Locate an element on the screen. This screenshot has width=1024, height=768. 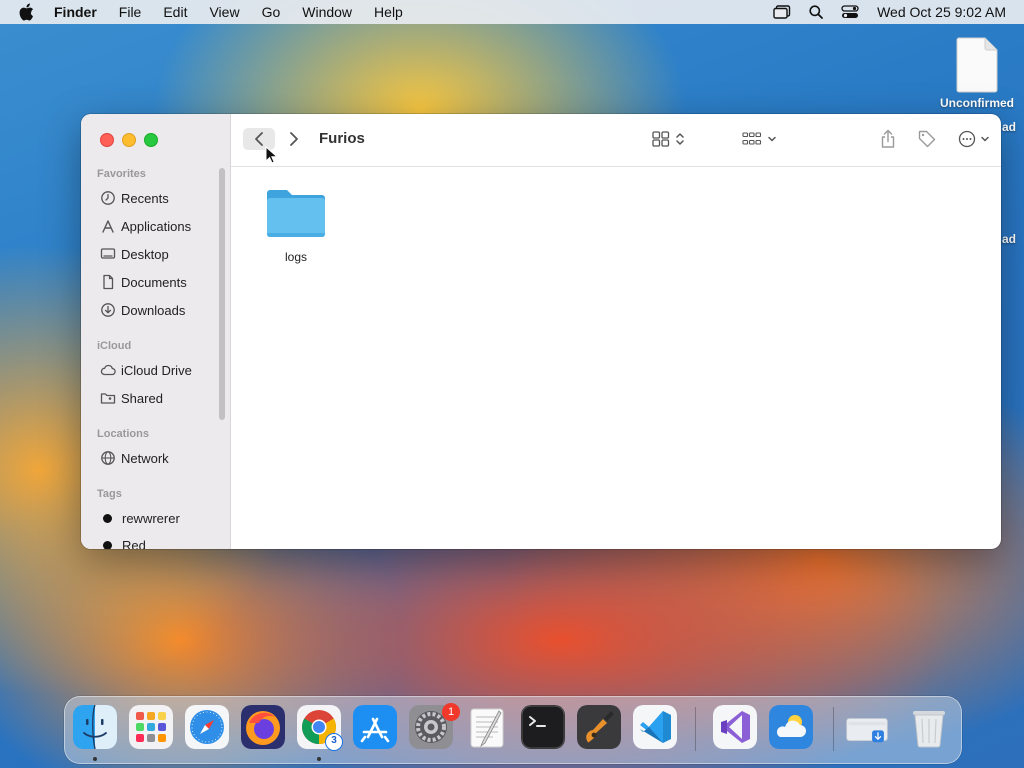
chrome-badge: 3 is located at coordinates (334, 742).